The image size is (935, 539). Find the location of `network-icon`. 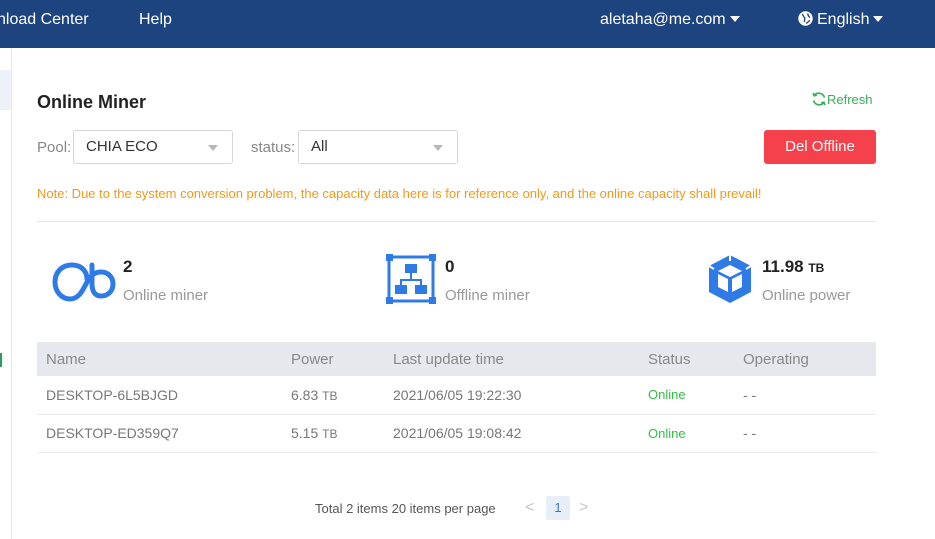

network-icon is located at coordinates (411, 279).